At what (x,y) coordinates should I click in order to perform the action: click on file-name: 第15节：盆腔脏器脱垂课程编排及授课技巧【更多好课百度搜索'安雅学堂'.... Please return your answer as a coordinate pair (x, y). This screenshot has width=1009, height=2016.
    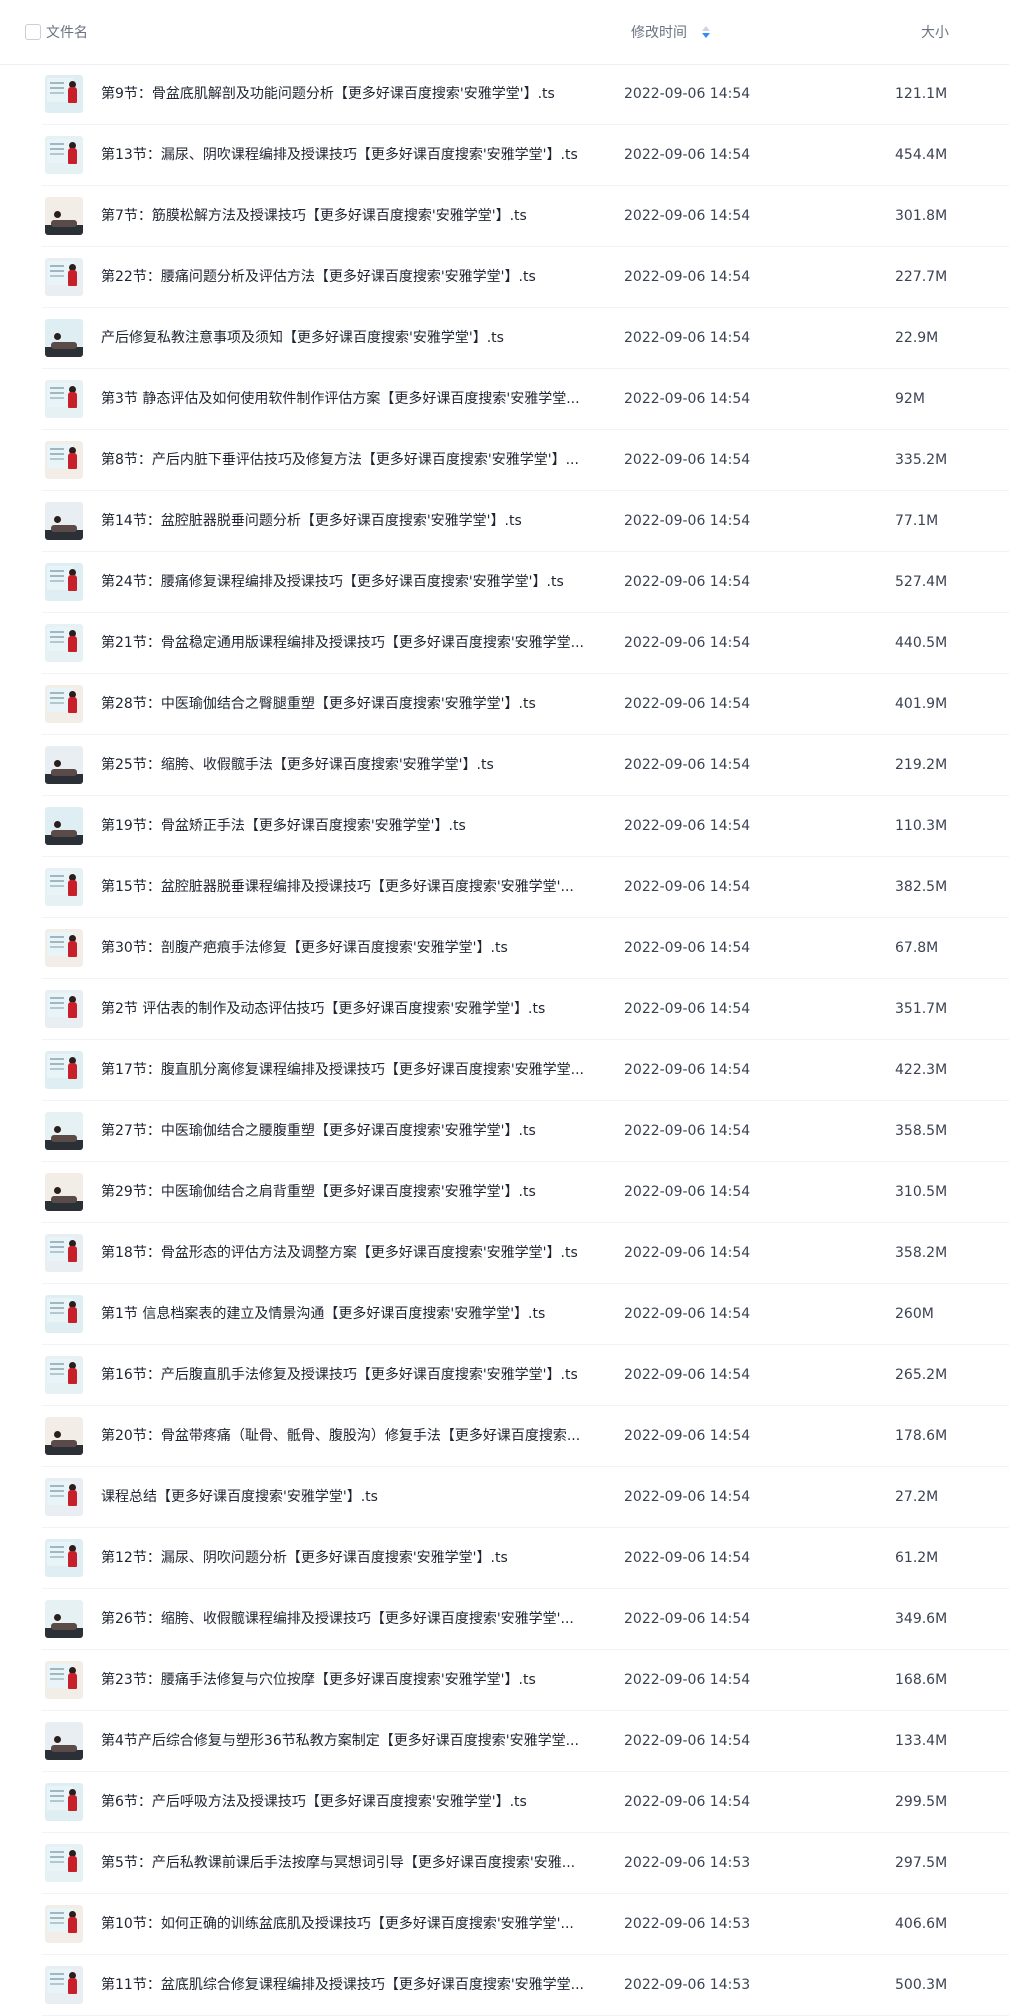
    Looking at the image, I should click on (371, 887).